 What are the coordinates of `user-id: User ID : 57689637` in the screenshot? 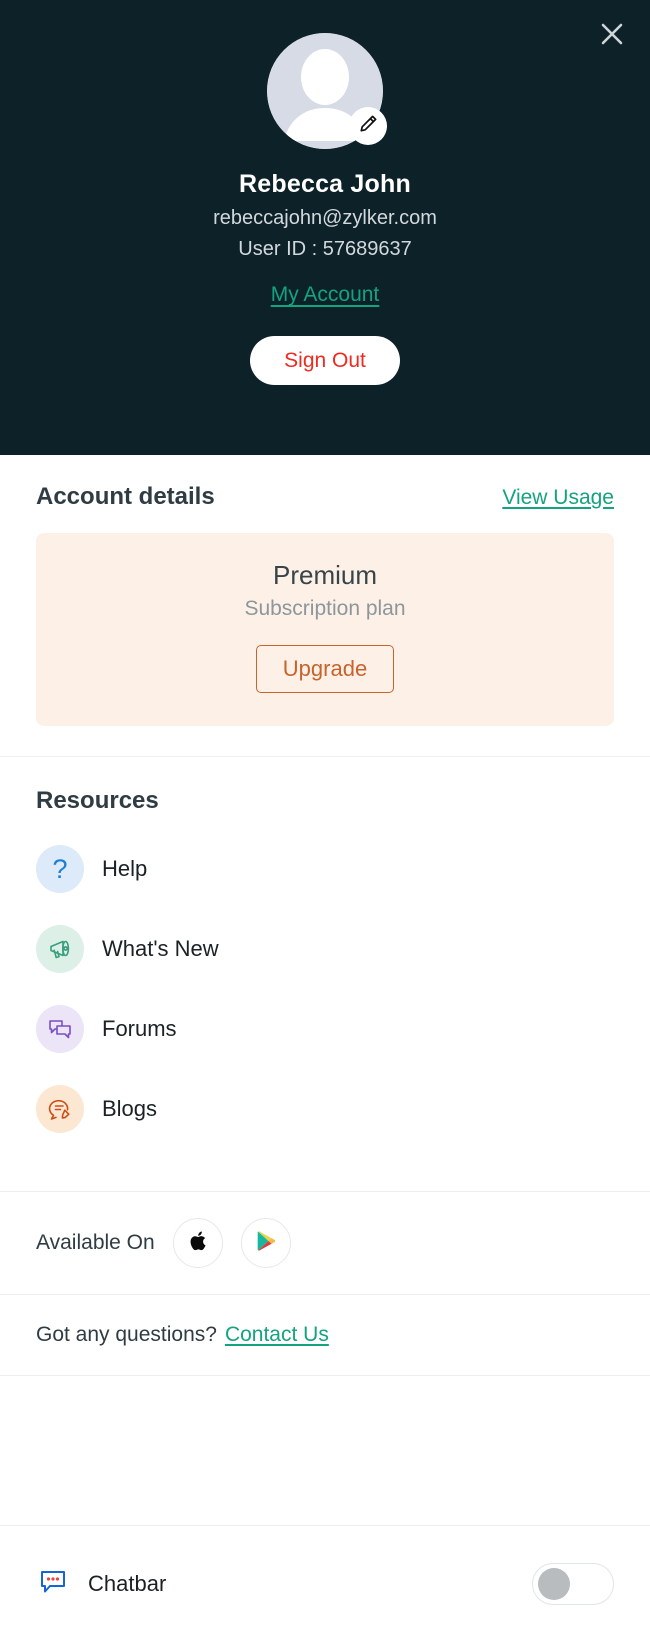 It's located at (325, 249).